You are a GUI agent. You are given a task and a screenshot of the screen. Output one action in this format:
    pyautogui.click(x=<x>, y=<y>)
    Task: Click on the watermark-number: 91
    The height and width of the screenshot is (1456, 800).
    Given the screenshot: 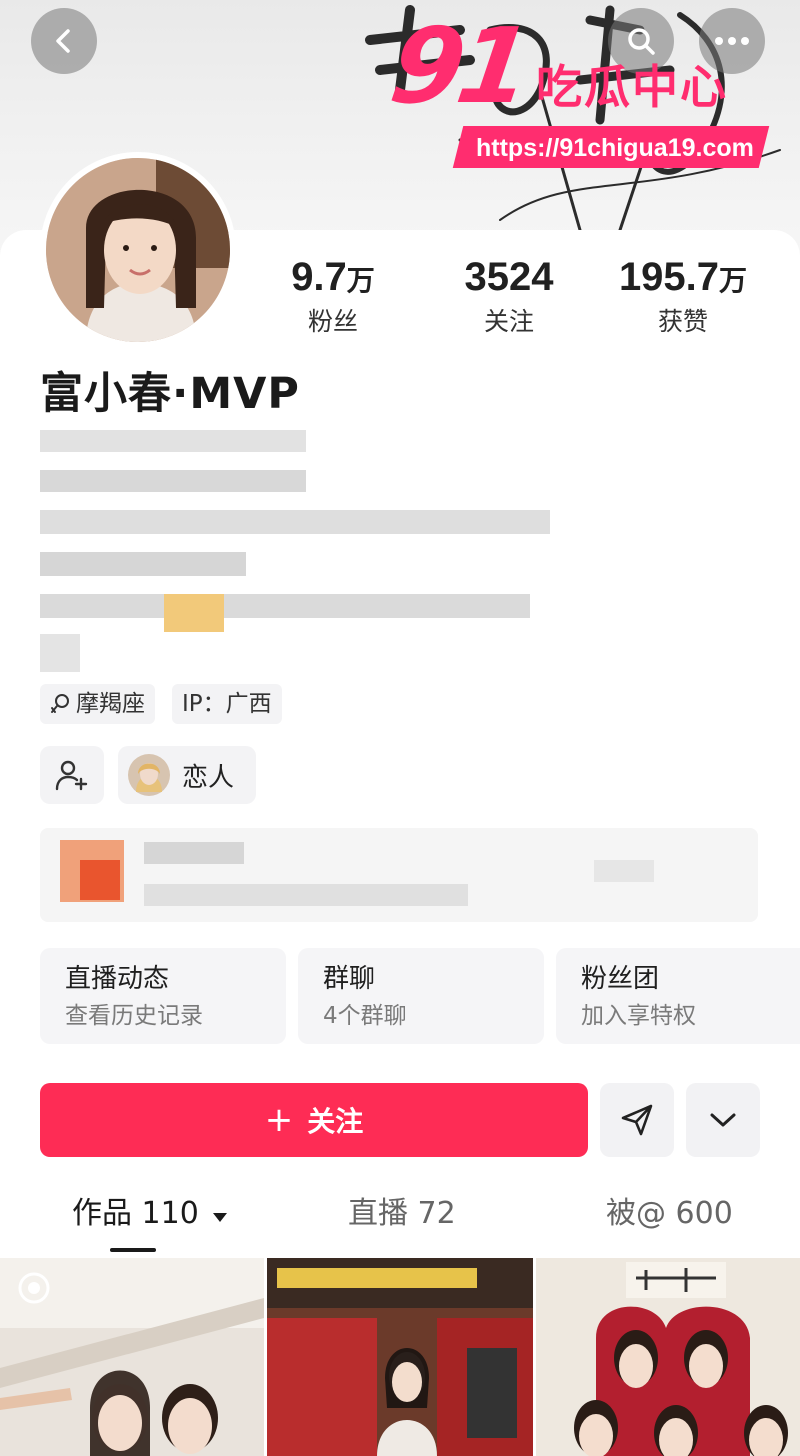 What is the action you would take?
    pyautogui.click(x=458, y=66)
    